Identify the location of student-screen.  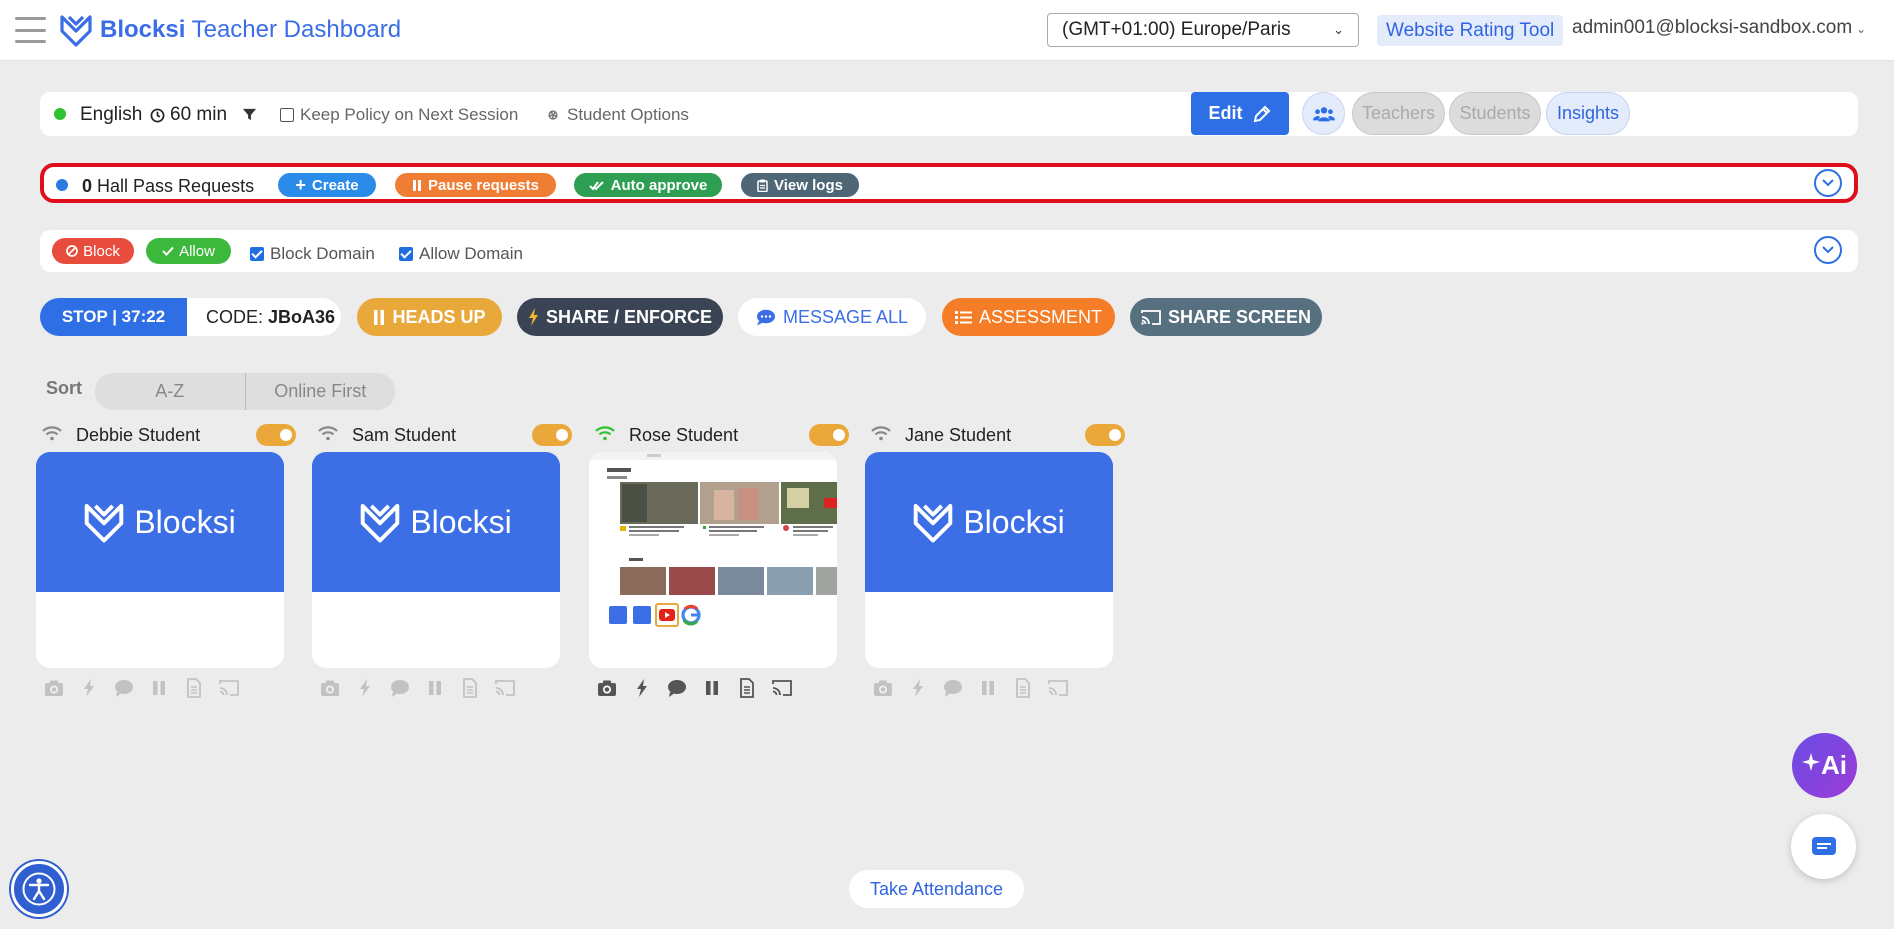
(713, 560).